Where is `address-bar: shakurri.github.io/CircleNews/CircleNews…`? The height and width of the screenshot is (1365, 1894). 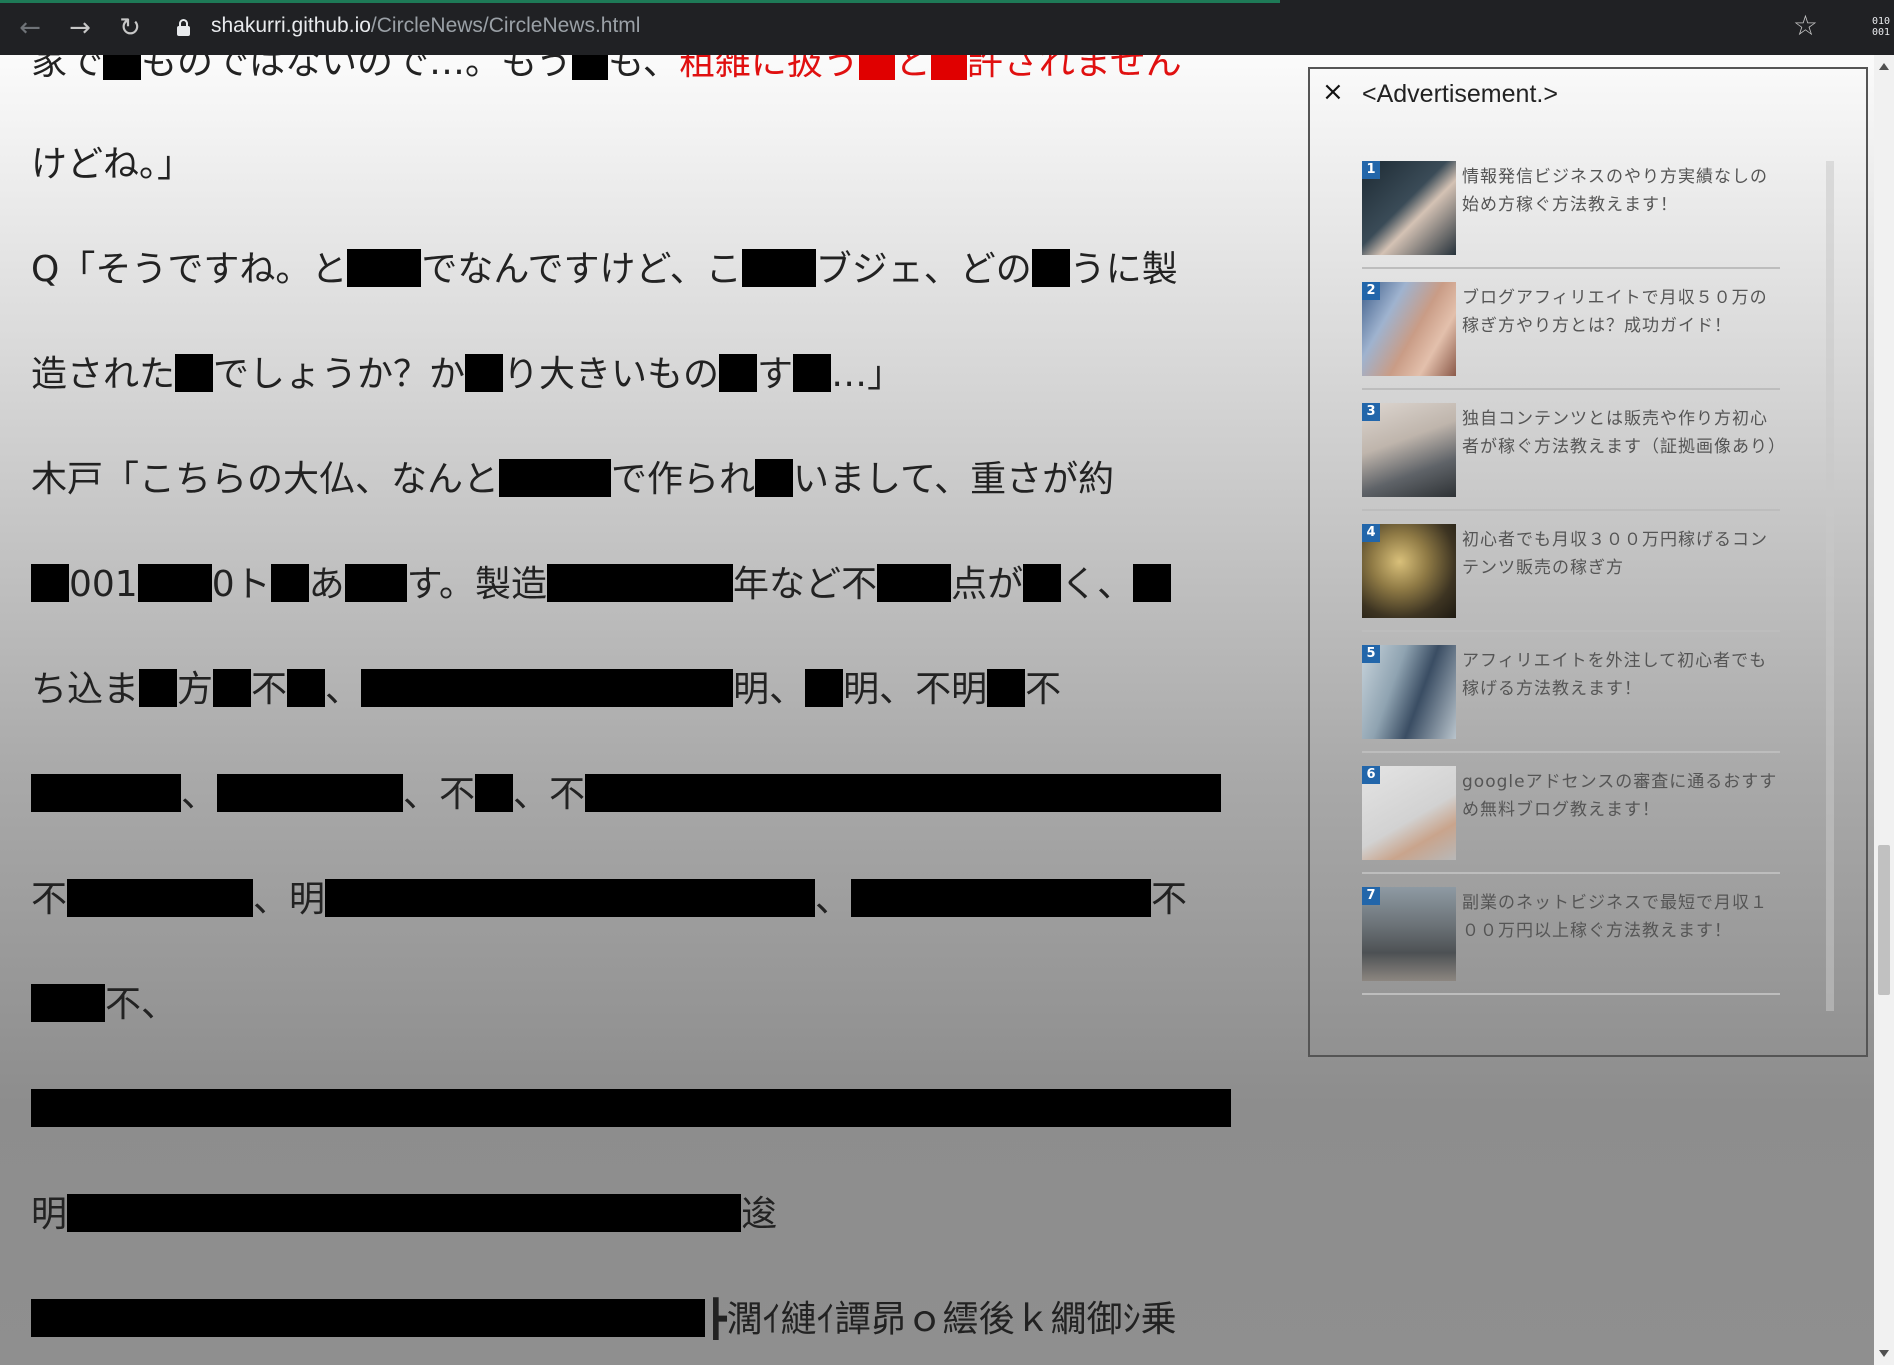 address-bar: shakurri.github.io/CircleNews/CircleNews… is located at coordinates (1015, 28).